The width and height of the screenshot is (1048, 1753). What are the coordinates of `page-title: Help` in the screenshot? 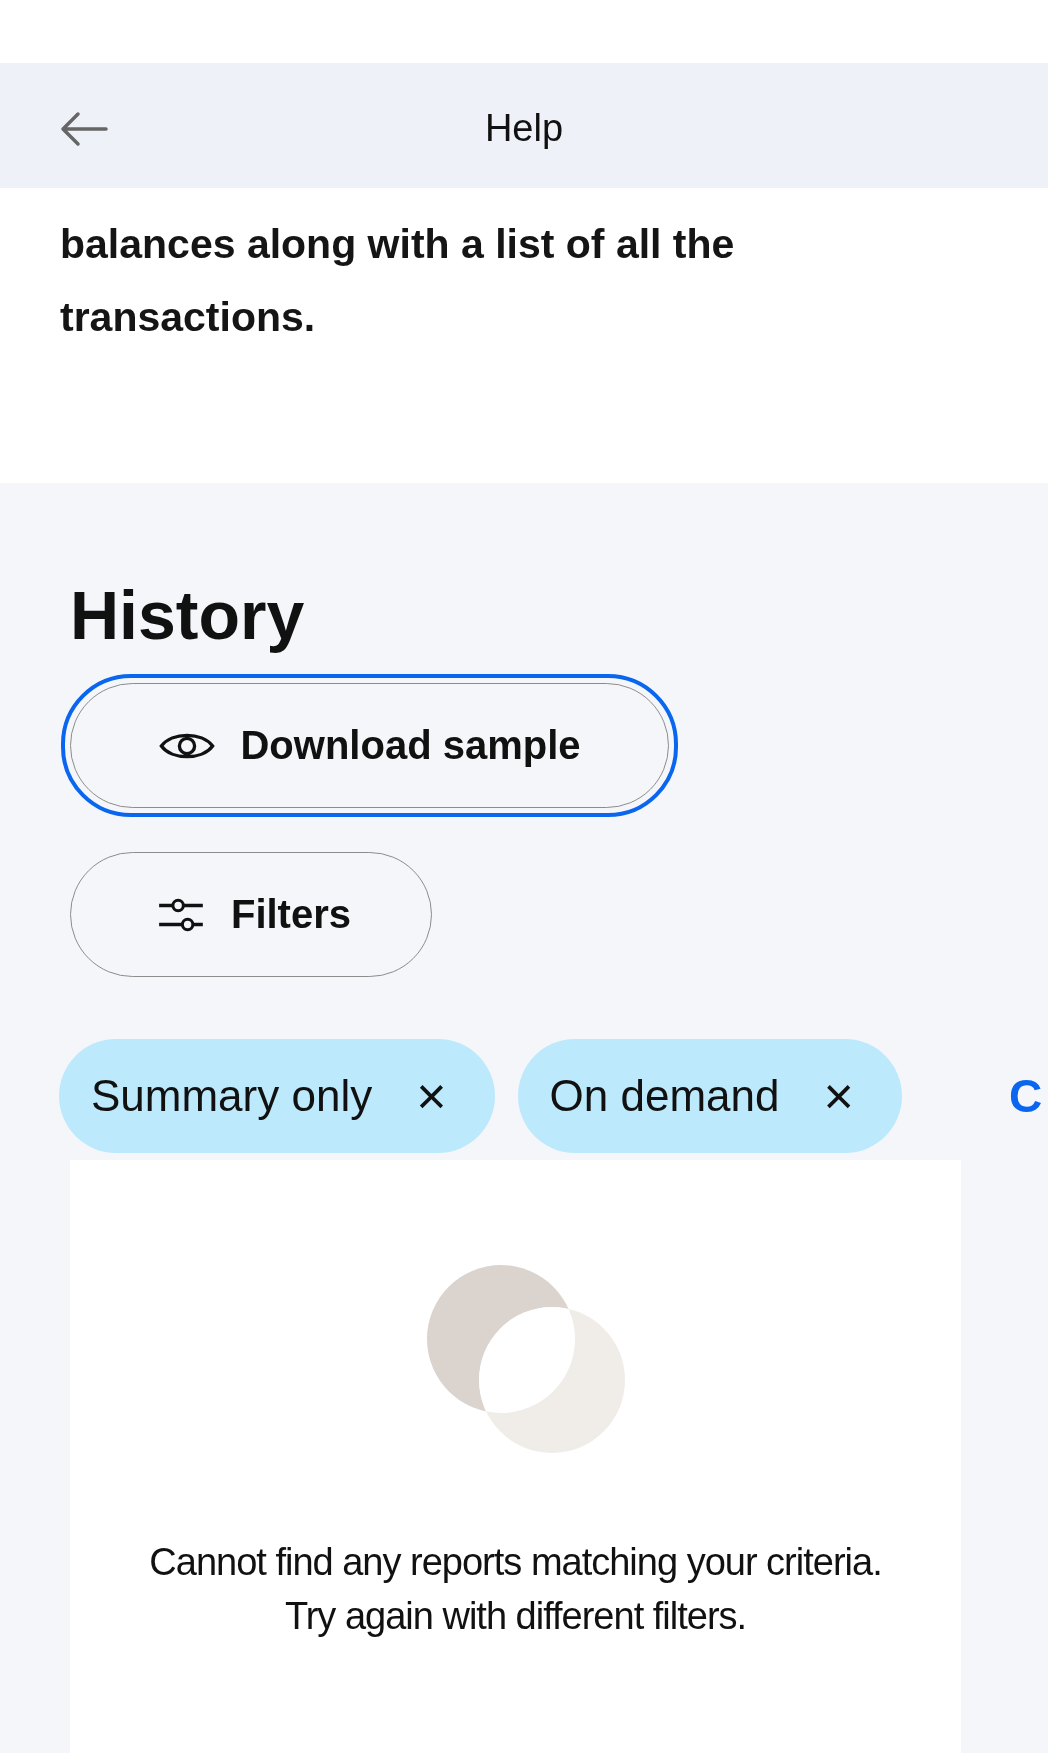 It's located at (524, 128).